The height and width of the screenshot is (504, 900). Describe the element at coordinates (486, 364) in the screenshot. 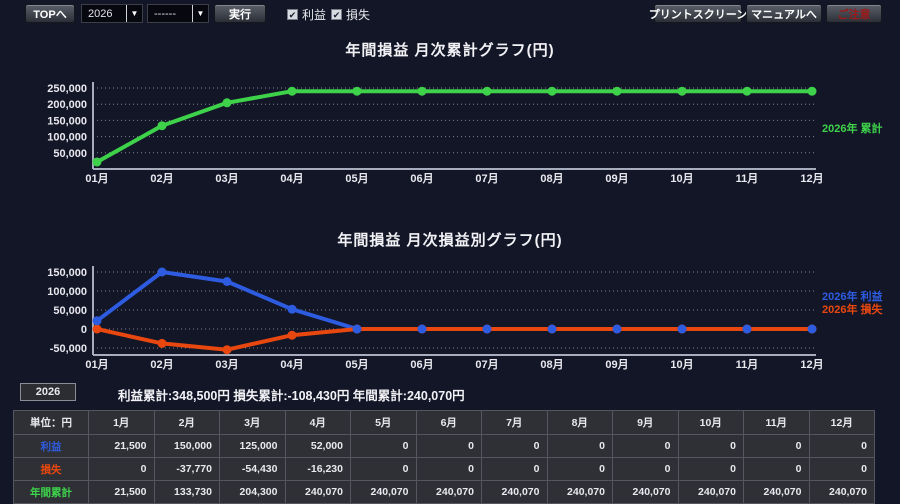

I see `x-tick-label: 07月` at that location.